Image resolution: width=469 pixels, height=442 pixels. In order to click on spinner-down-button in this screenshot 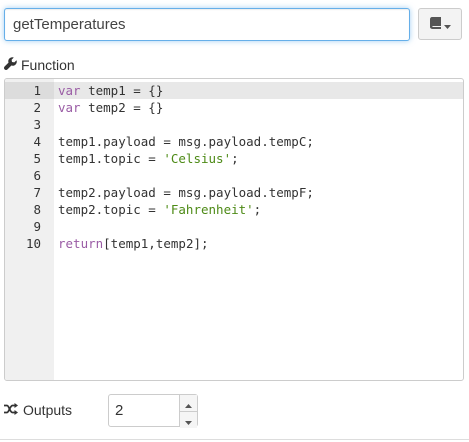, I will do `click(188, 419)`.